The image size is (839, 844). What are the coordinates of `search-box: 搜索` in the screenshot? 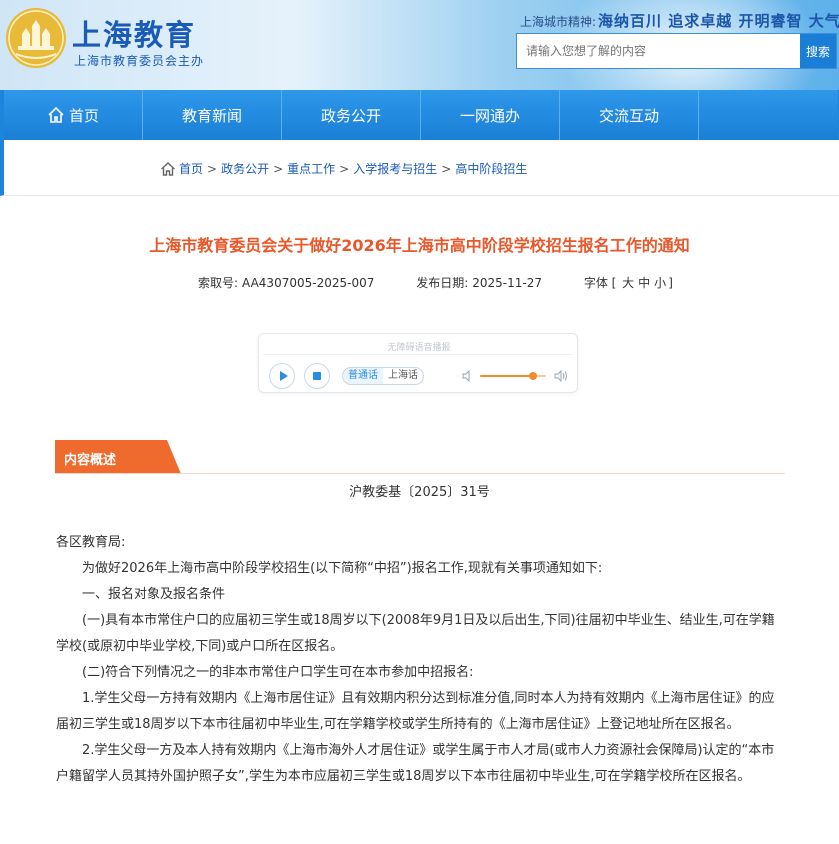 It's located at (676, 51).